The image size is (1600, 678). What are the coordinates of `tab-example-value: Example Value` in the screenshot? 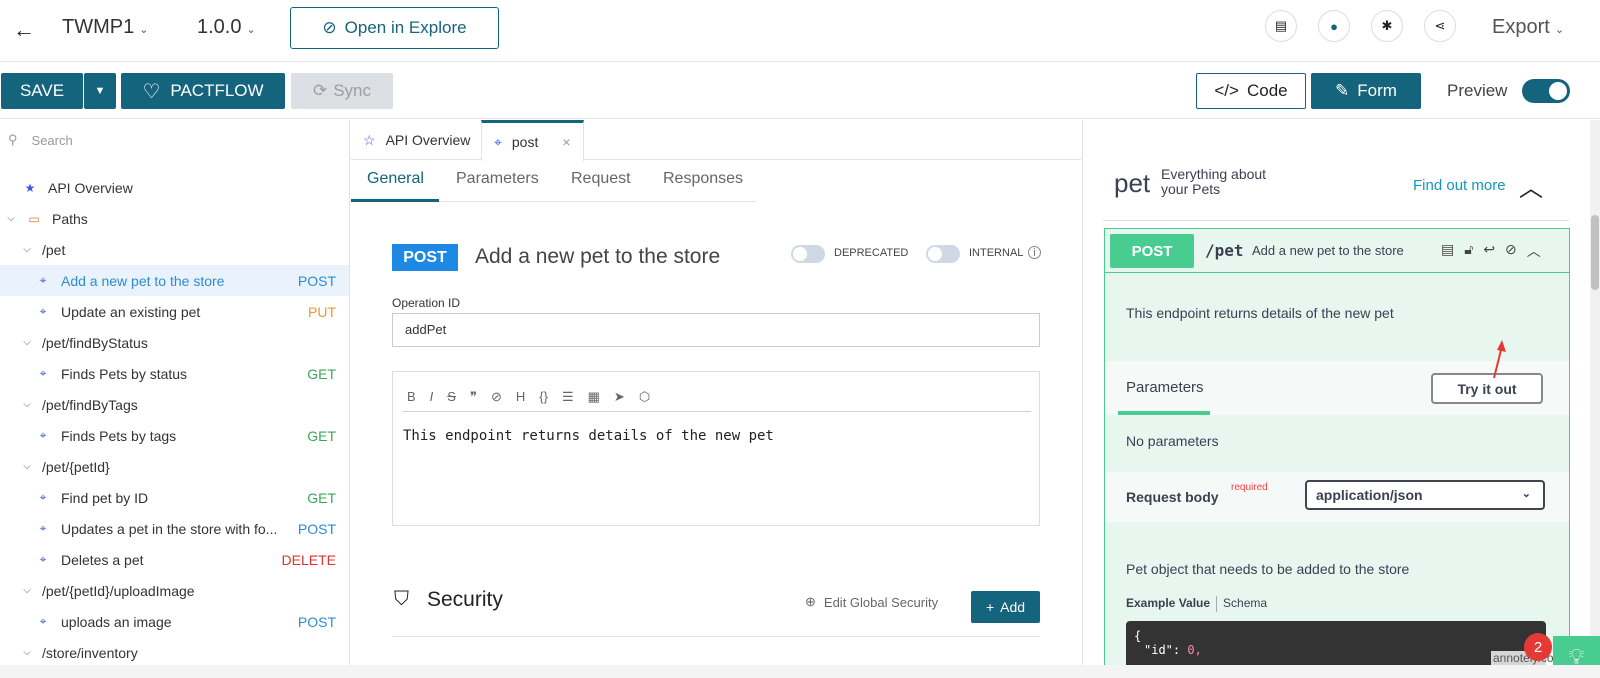 It's located at (1168, 604).